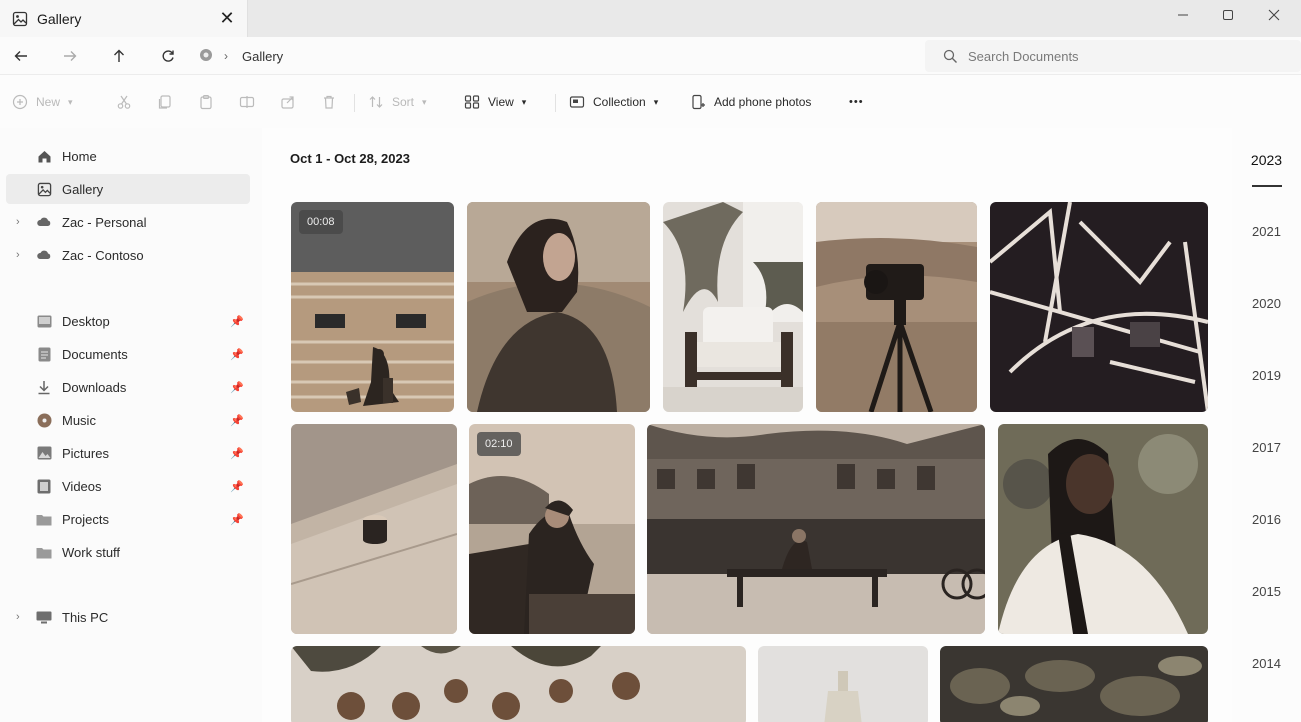 Image resolution: width=1301 pixels, height=722 pixels. What do you see at coordinates (128, 321) in the screenshot?
I see `sidebar-item-desktop: Desktop 📌` at bounding box center [128, 321].